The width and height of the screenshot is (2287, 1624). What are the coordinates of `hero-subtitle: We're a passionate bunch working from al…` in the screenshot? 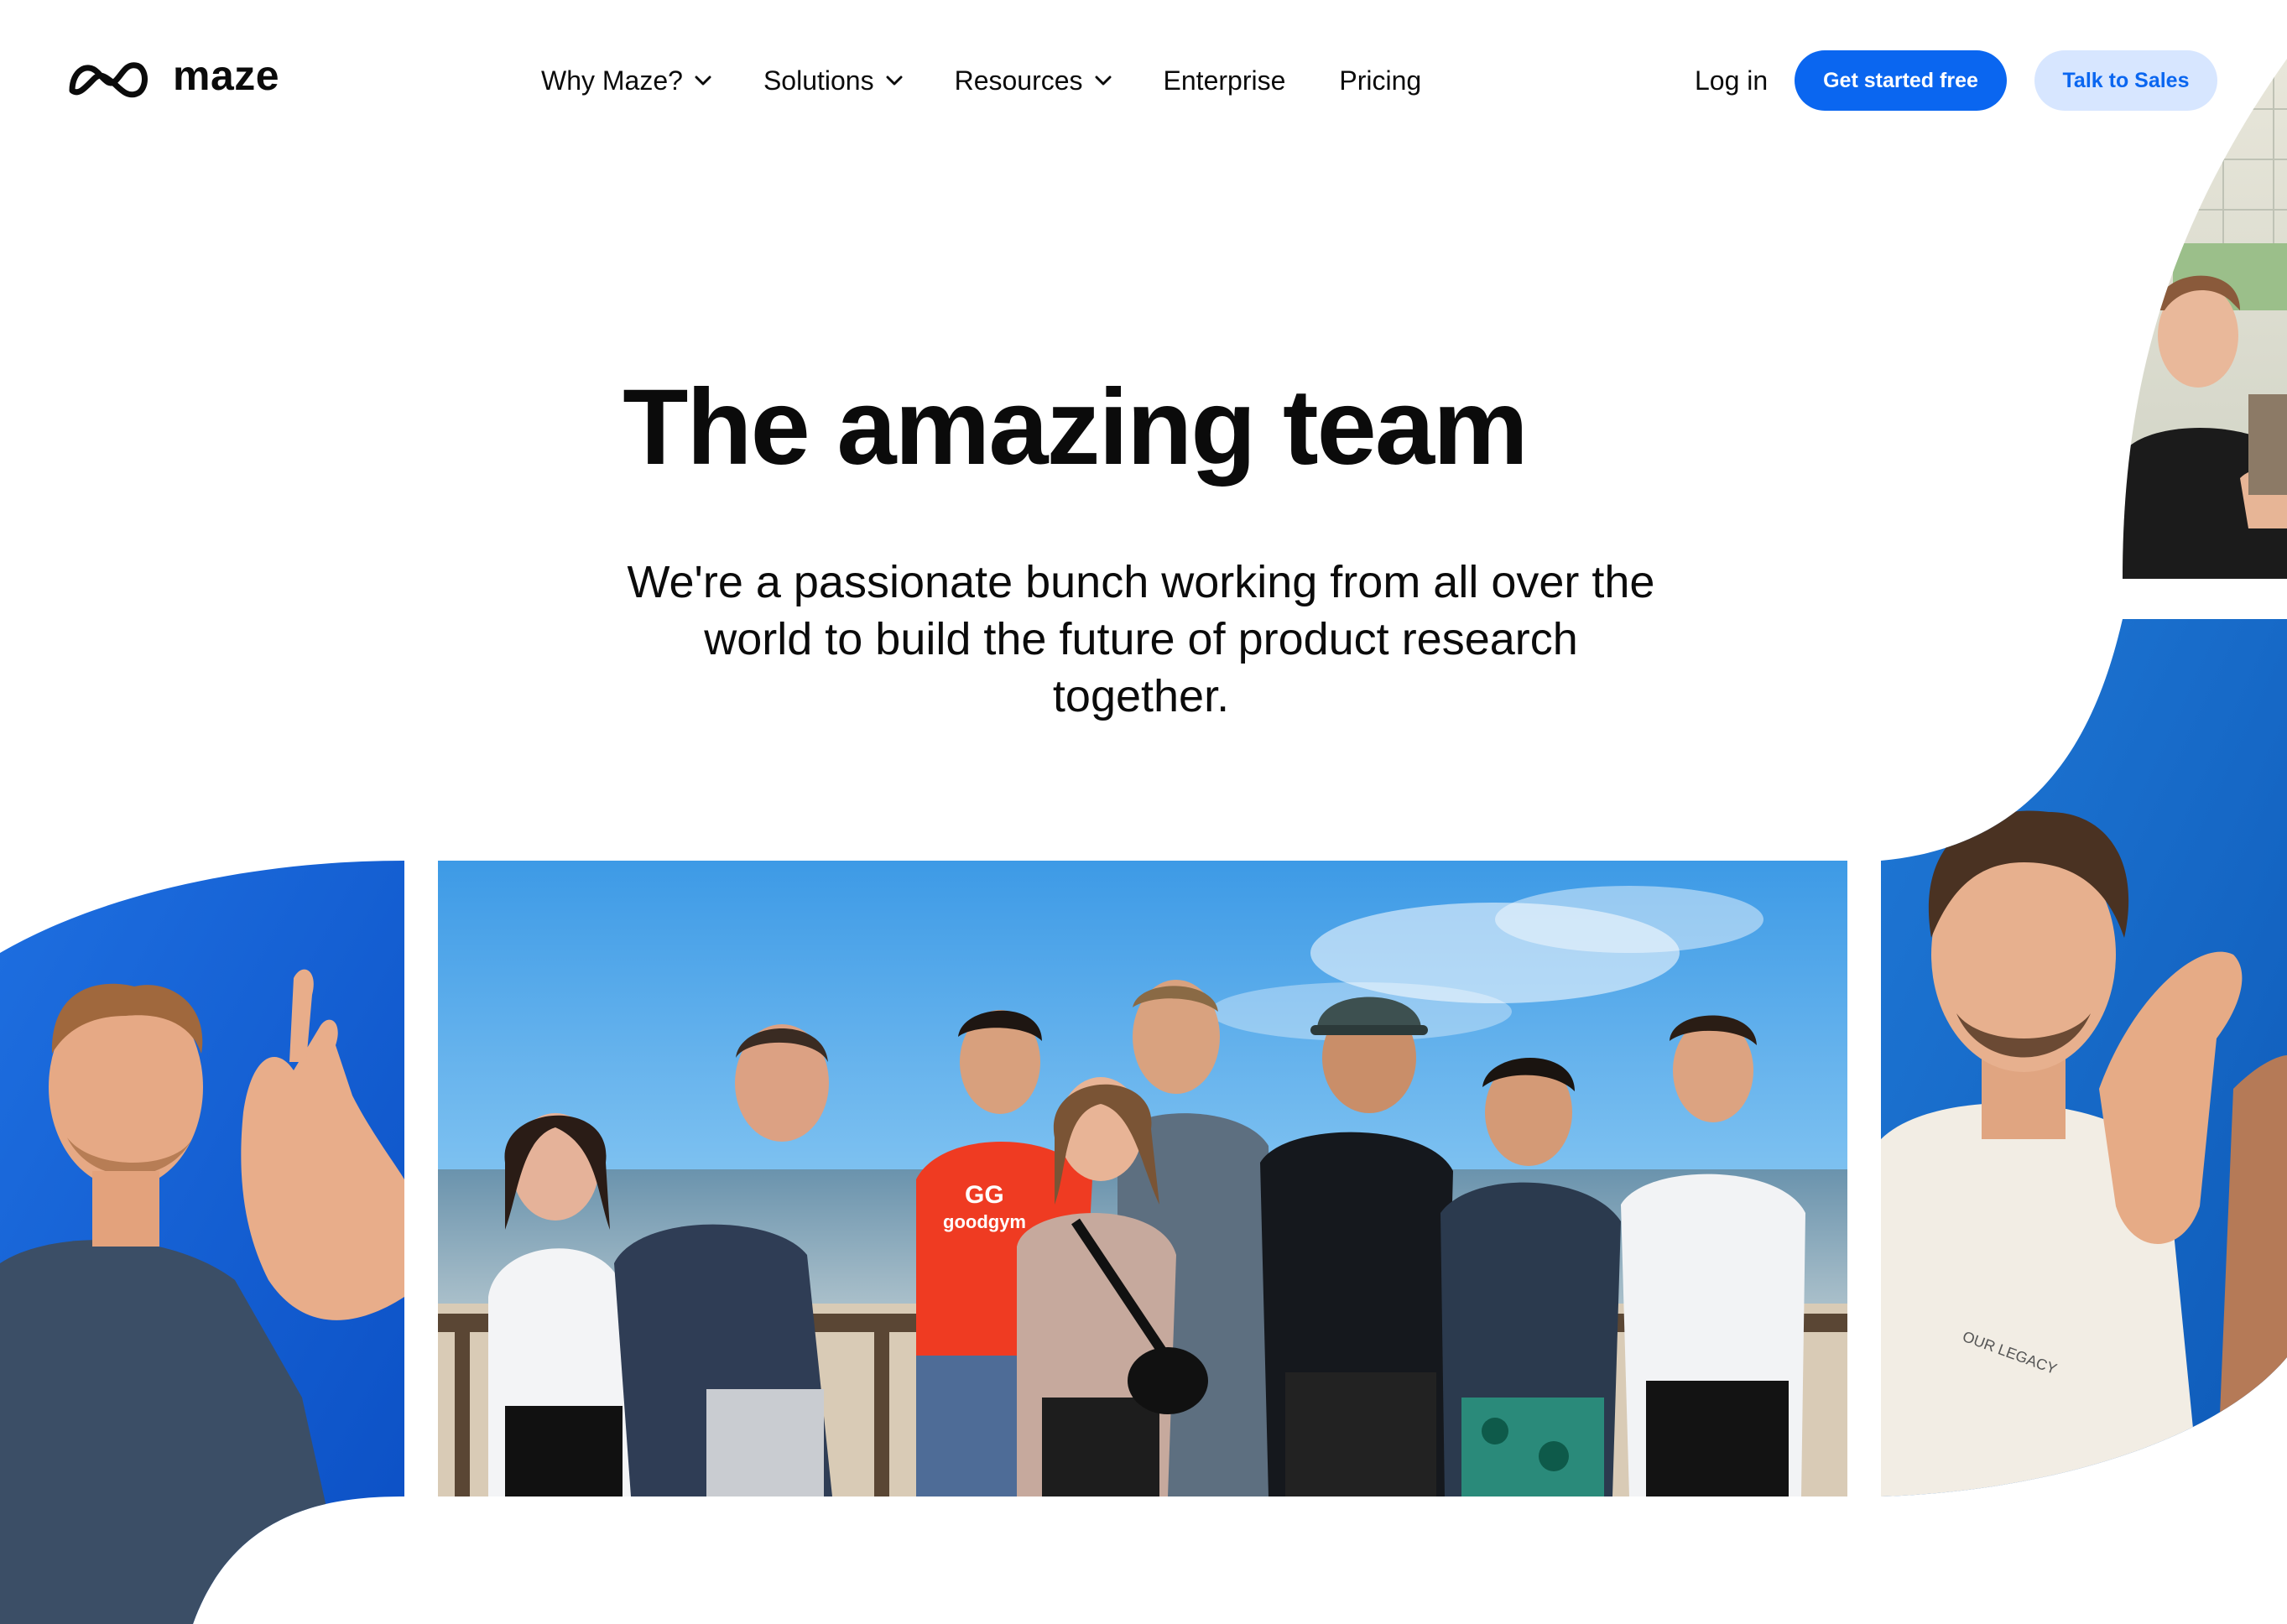 It's located at (1141, 639).